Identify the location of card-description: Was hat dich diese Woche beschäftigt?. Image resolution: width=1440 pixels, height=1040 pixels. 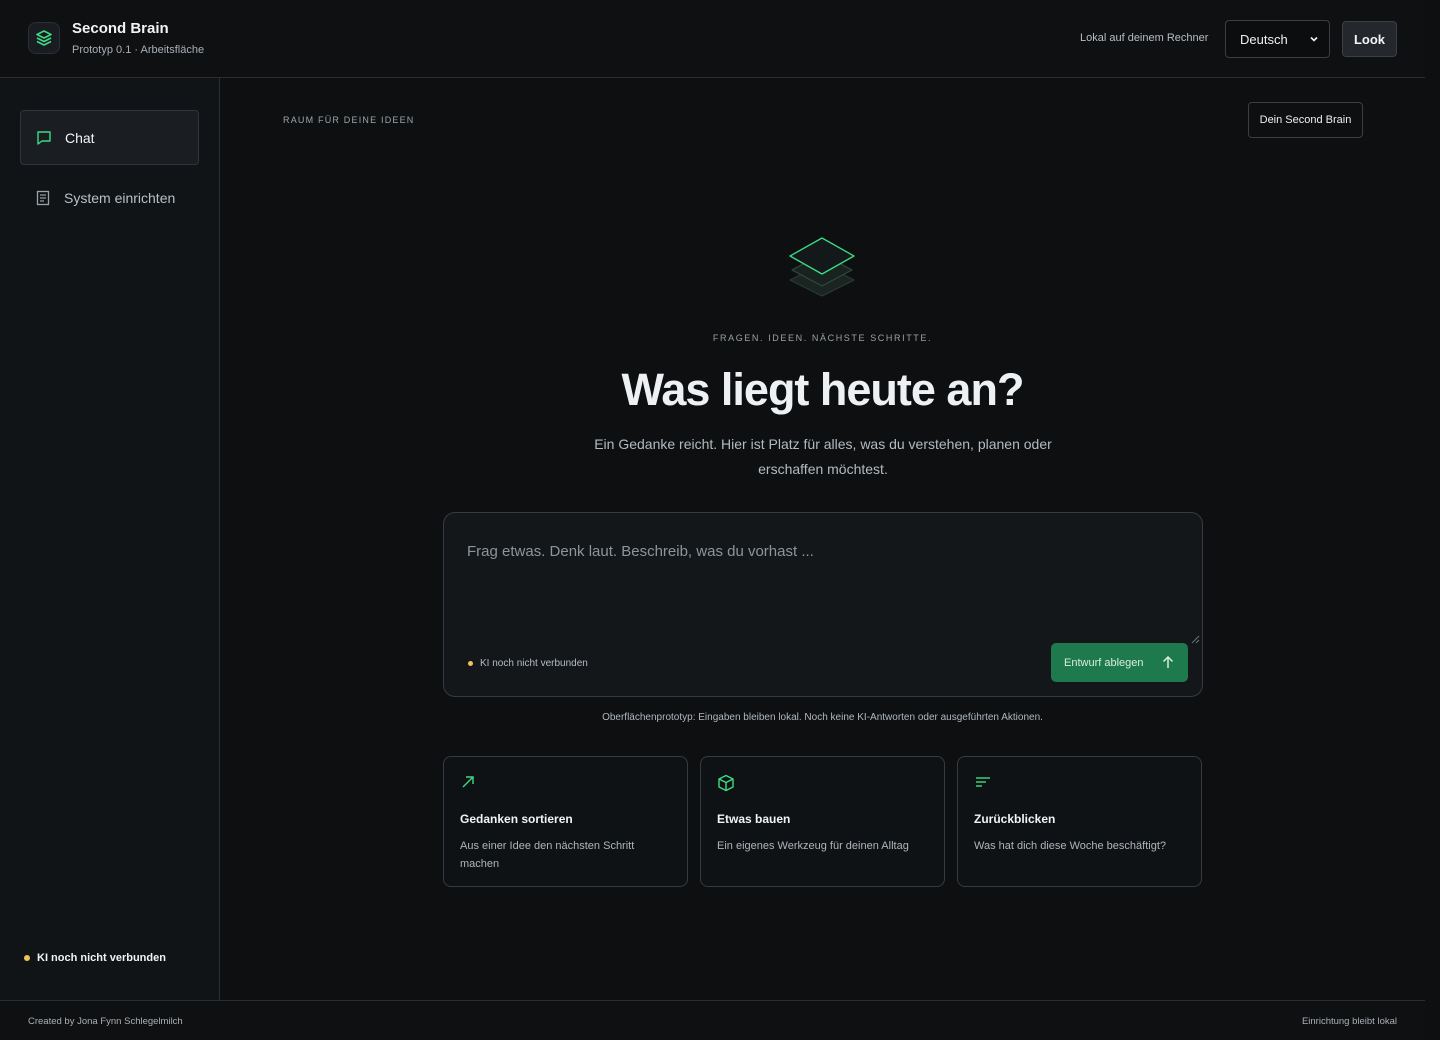
(1070, 846).